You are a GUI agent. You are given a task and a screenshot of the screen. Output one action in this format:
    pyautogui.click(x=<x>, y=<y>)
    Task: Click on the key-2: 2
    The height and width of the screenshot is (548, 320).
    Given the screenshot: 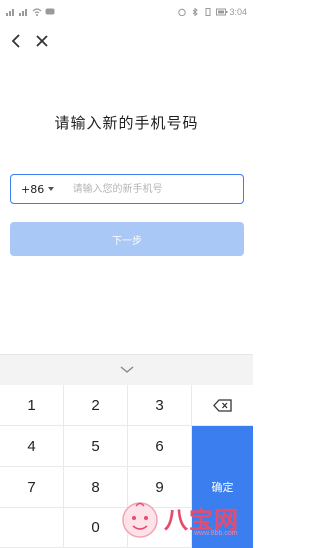 What is the action you would take?
    pyautogui.click(x=96, y=405)
    